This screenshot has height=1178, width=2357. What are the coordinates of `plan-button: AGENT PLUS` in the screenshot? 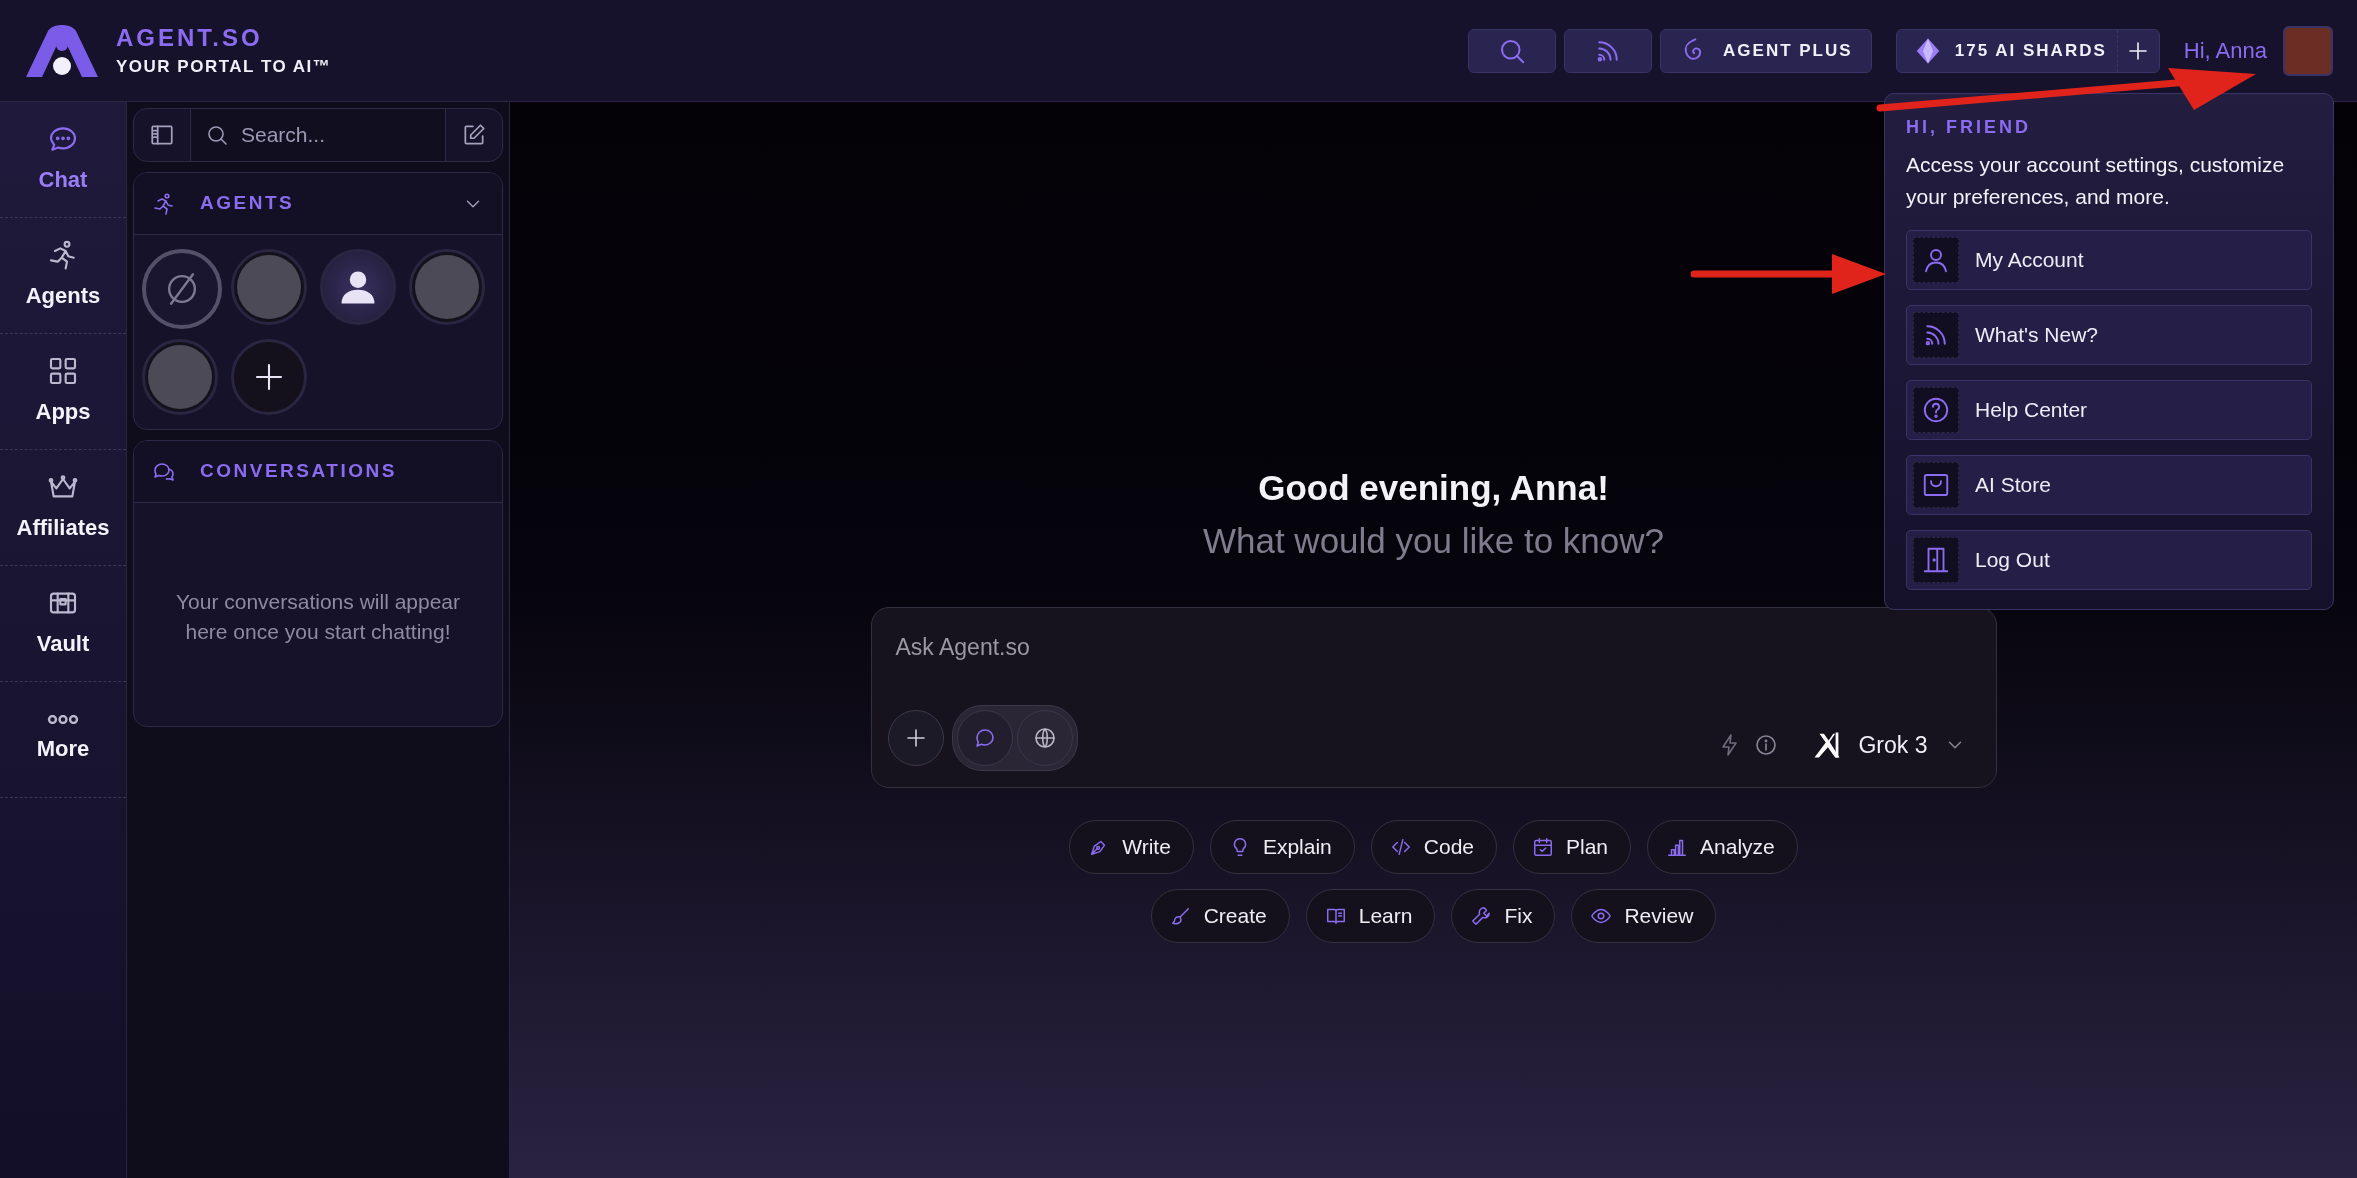 It's located at (1765, 50).